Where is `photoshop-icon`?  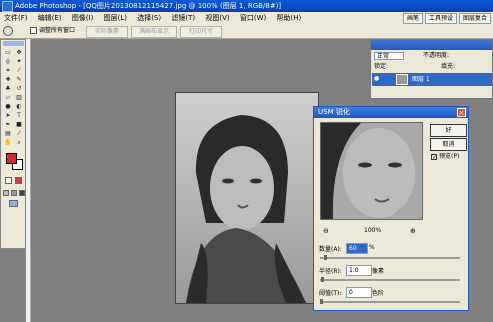
photoshop-icon is located at coordinates (7, 6).